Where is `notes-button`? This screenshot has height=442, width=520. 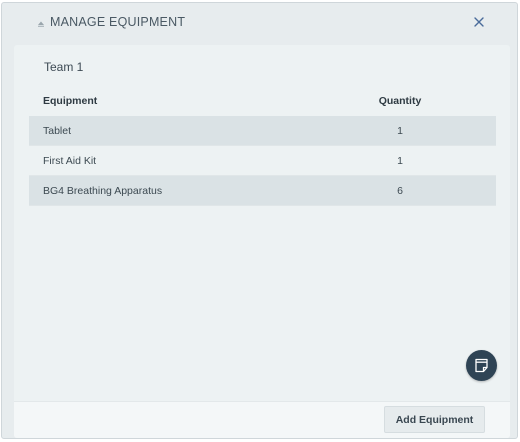
notes-button is located at coordinates (481, 365).